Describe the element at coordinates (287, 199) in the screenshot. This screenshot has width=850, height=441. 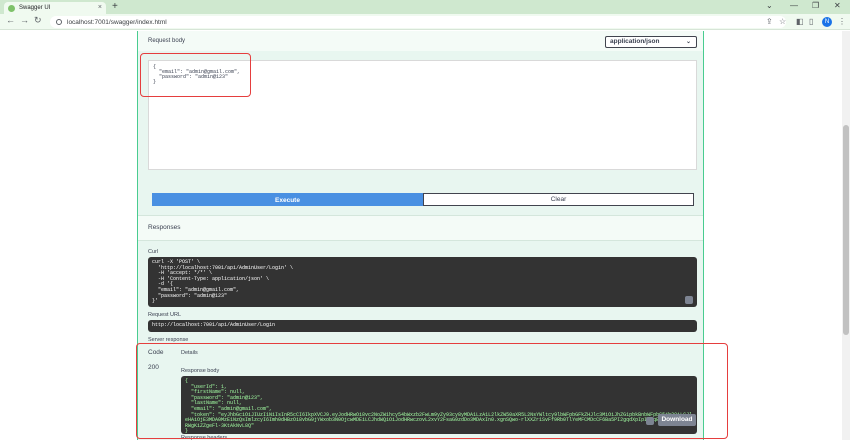
I see `execute-button: Execute` at that location.